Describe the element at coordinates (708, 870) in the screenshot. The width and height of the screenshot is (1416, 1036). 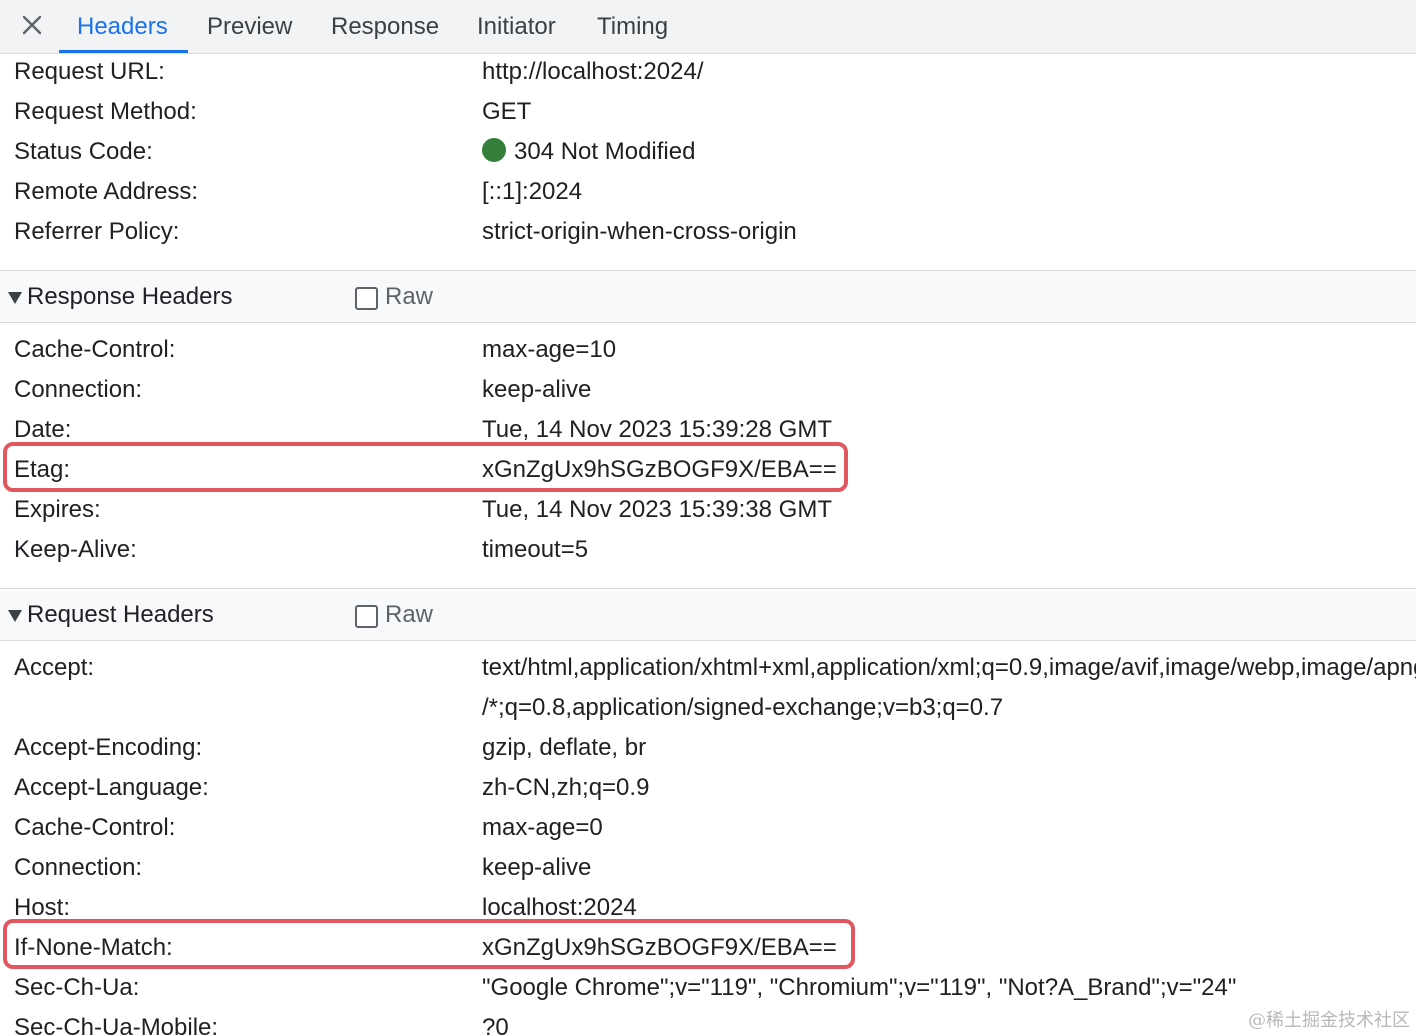
I see `request-header-row: Connection: keep-alive` at that location.